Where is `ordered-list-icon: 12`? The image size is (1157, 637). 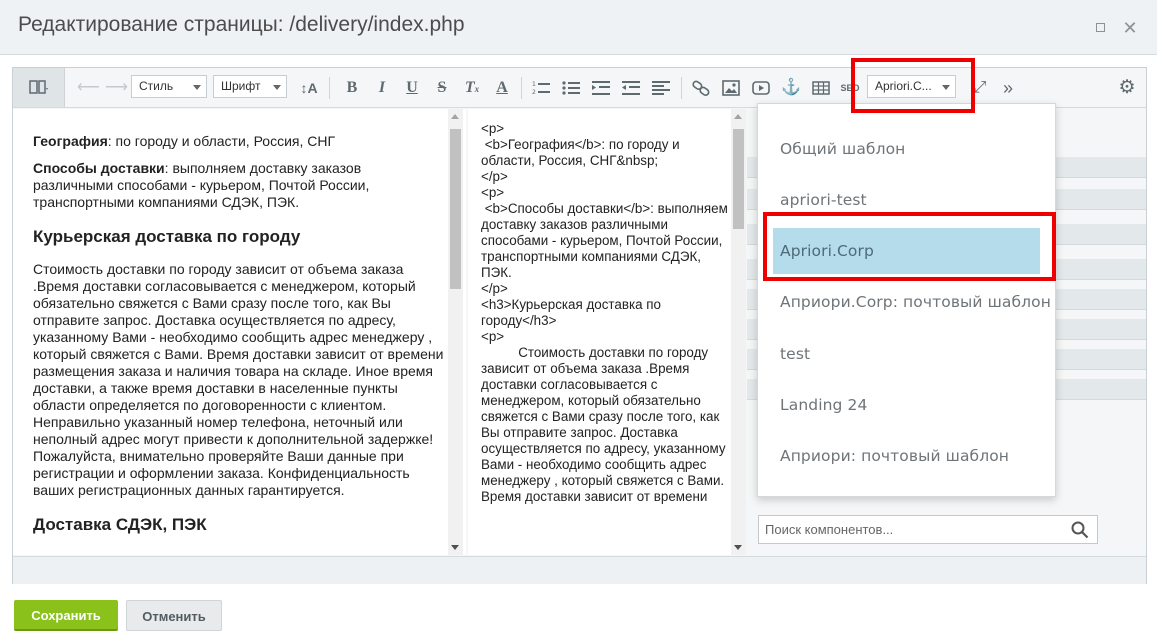 ordered-list-icon: 12 is located at coordinates (541, 88).